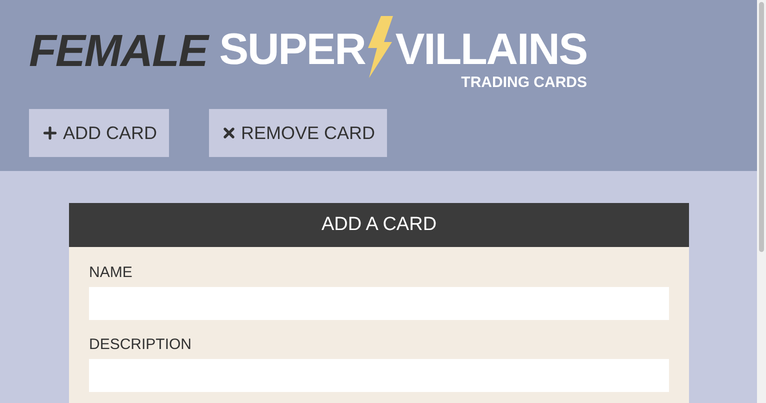 Image resolution: width=766 pixels, height=403 pixels. What do you see at coordinates (111, 272) in the screenshot?
I see `field-label: NAME` at bounding box center [111, 272].